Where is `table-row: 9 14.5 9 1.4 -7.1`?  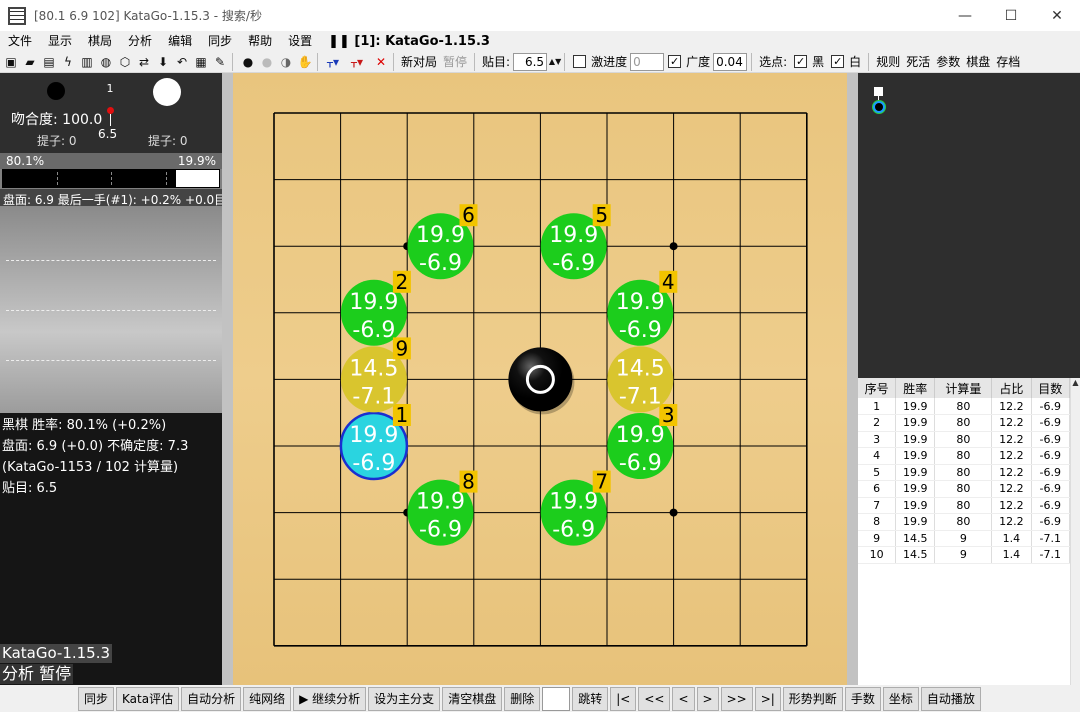 table-row: 9 14.5 9 1.4 -7.1 is located at coordinates (964, 538).